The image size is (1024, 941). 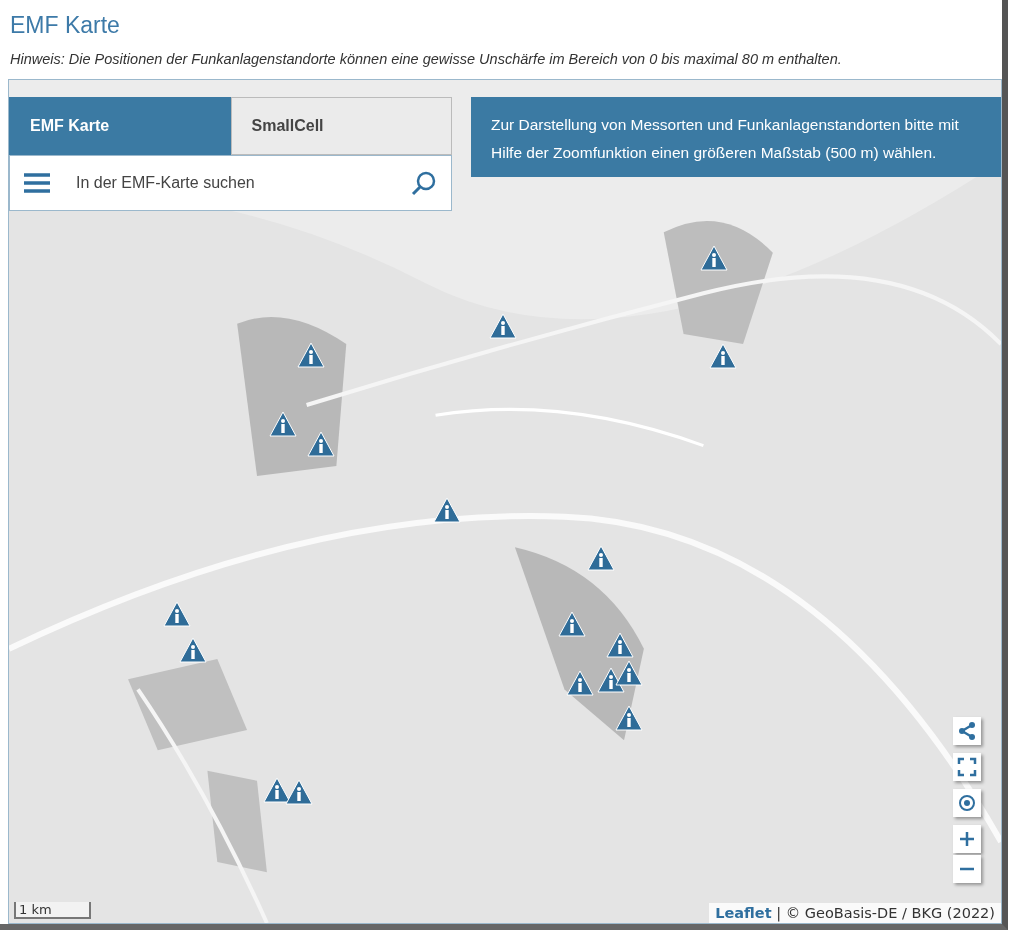 I want to click on fullscreen-button, so click(x=967, y=767).